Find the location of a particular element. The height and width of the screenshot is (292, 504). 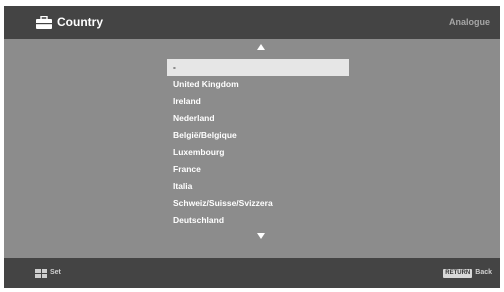

triangle-down-icon is located at coordinates (261, 236).